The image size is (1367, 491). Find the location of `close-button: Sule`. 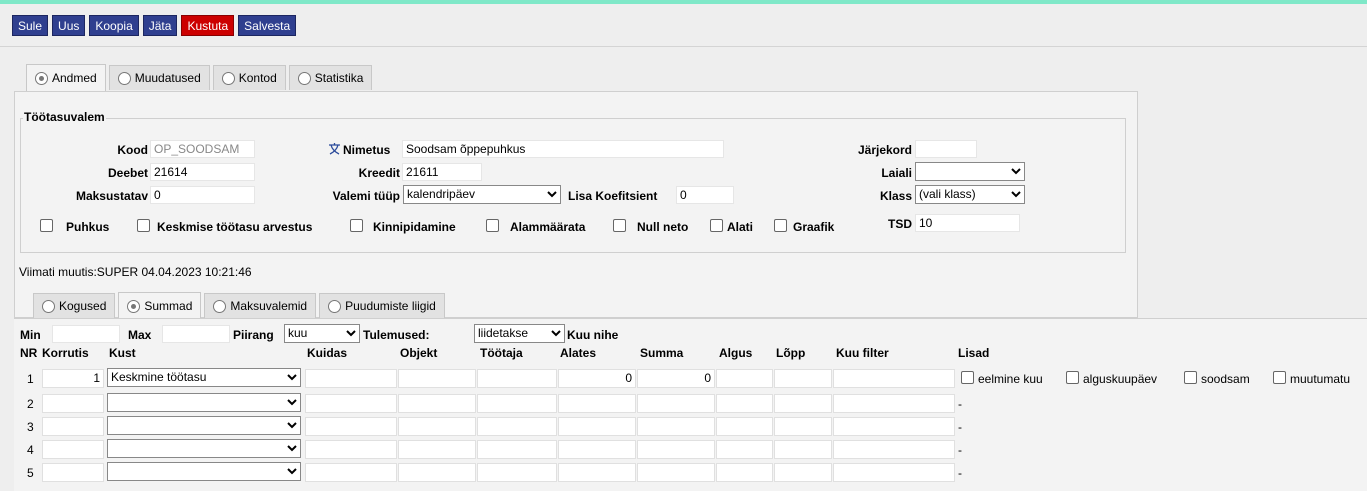

close-button: Sule is located at coordinates (30, 25).